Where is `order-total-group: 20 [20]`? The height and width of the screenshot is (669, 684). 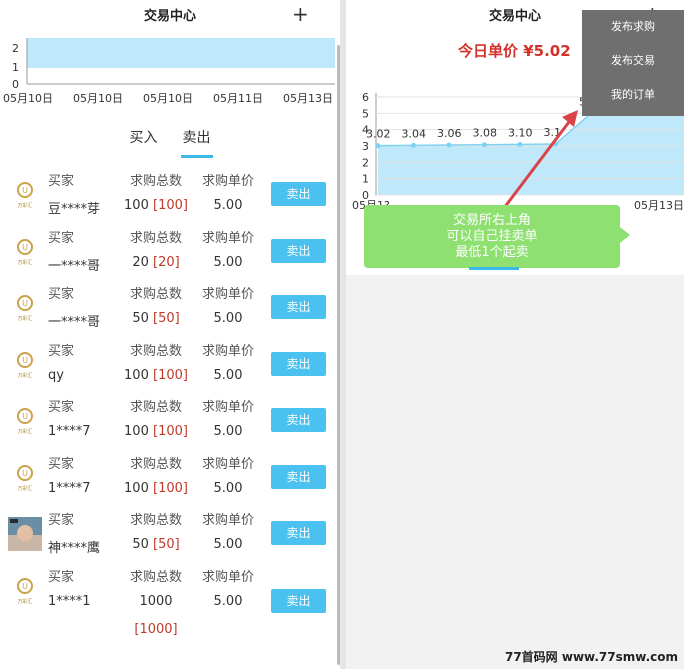 order-total-group: 20 [20] is located at coordinates (156, 262).